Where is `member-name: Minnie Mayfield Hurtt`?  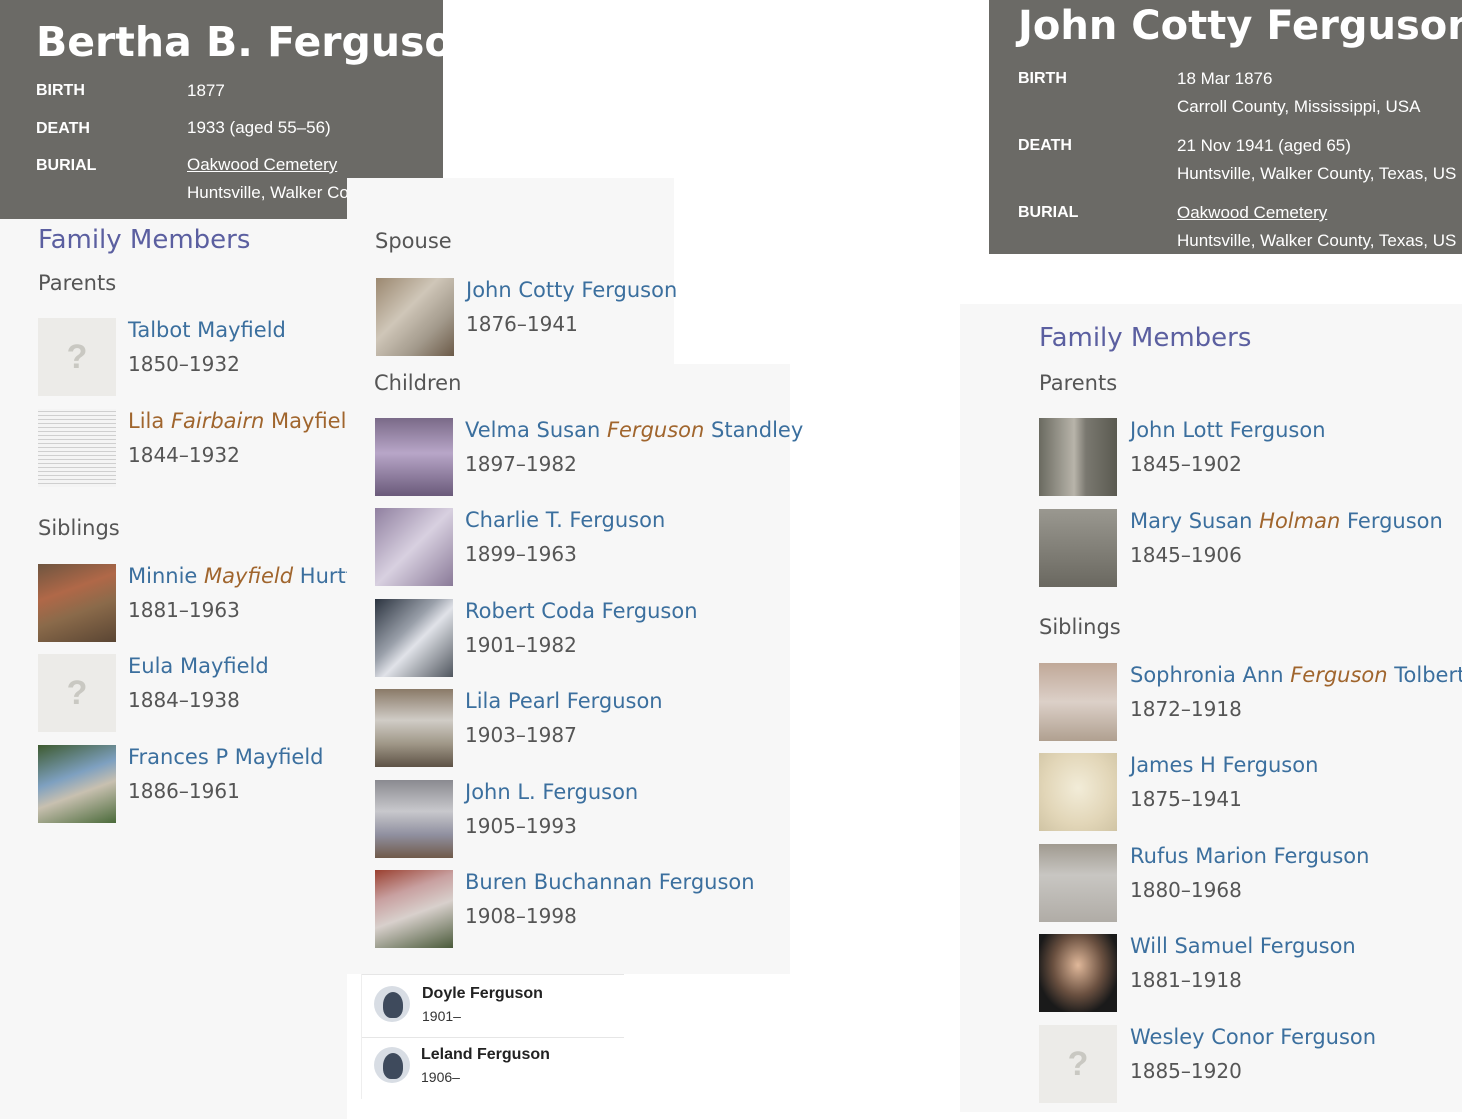 member-name: Minnie Mayfield Hurtt is located at coordinates (241, 576).